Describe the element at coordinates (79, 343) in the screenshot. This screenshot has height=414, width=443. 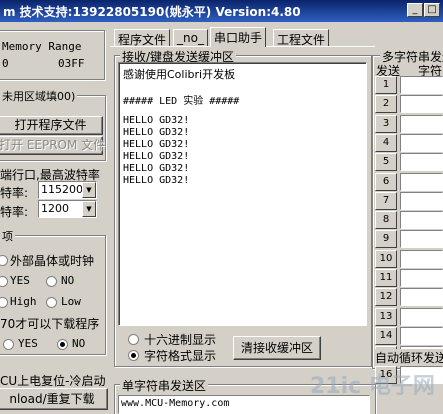
I see `no-label-2: NO` at that location.